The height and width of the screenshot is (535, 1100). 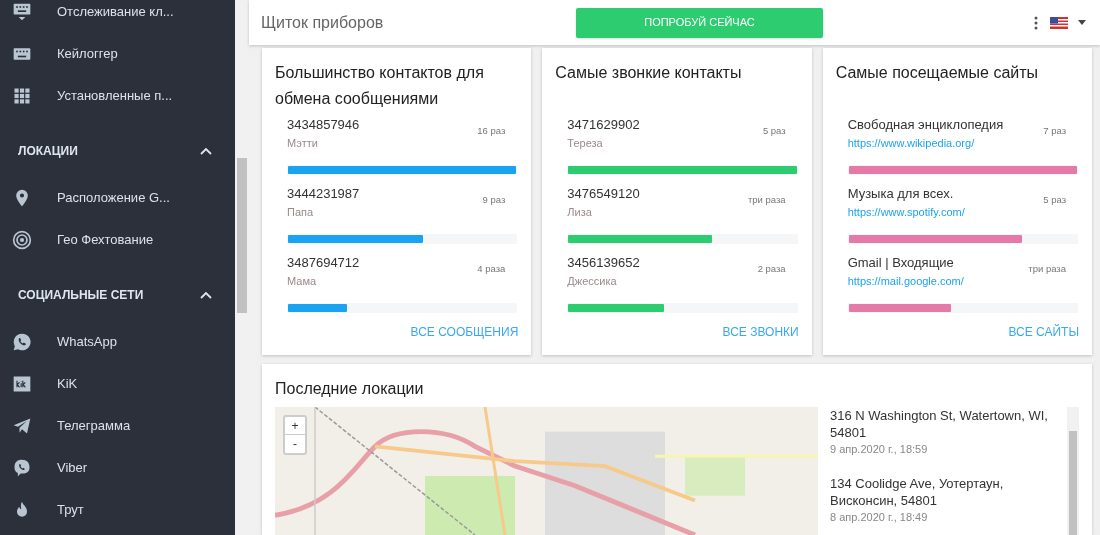 What do you see at coordinates (1055, 131) in the screenshot?
I see `count-label: 7 раз` at bounding box center [1055, 131].